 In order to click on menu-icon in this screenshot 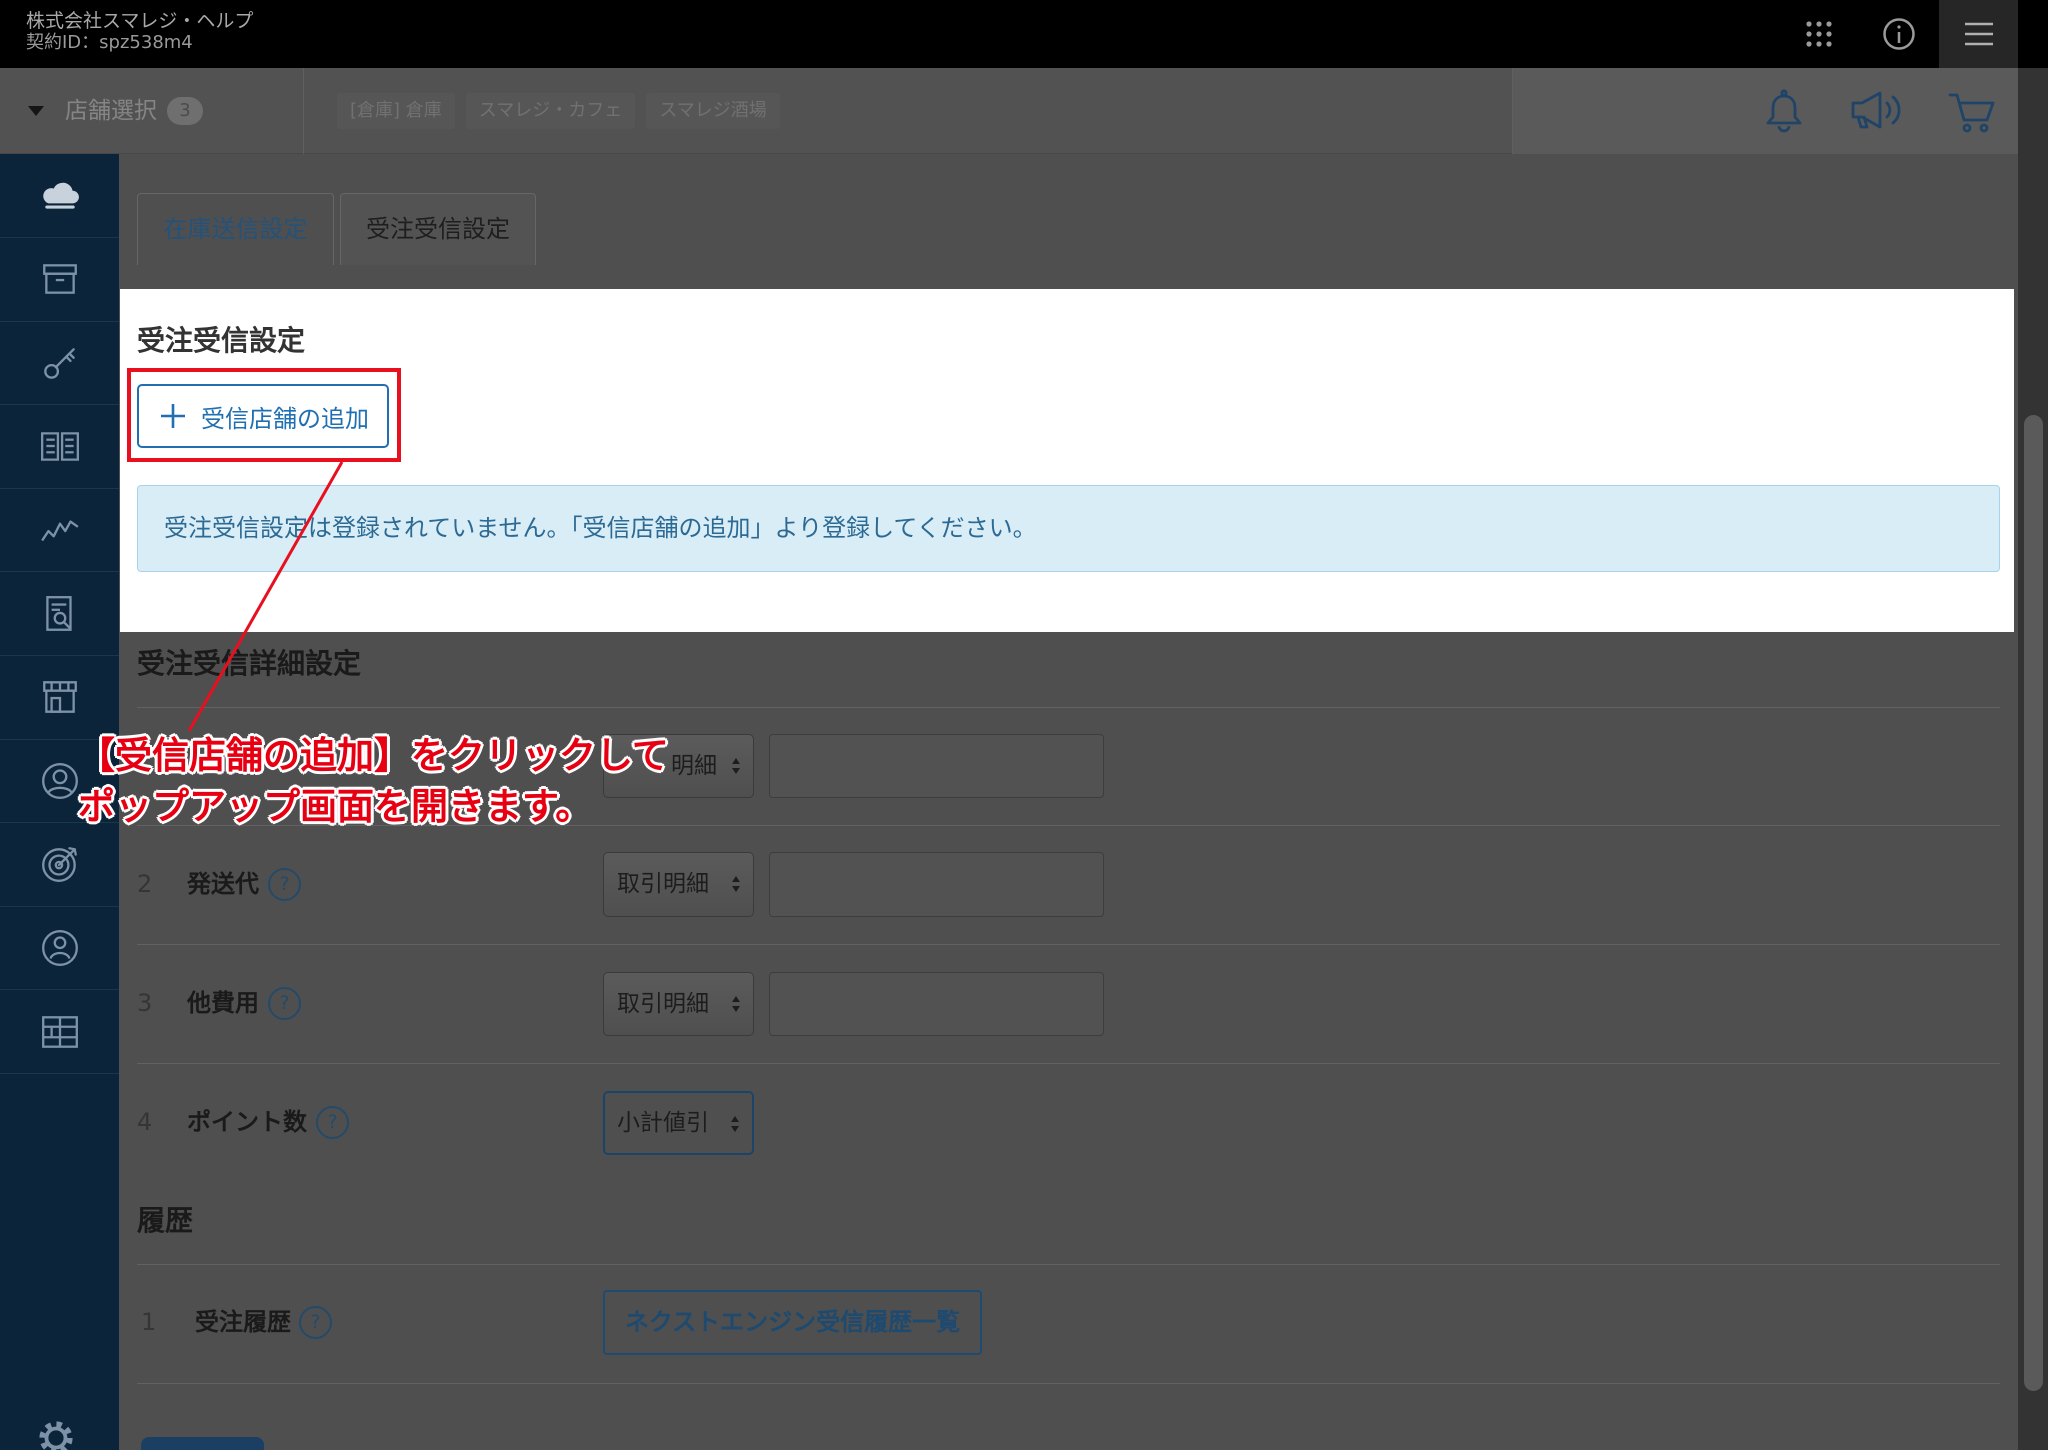, I will do `click(1978, 34)`.